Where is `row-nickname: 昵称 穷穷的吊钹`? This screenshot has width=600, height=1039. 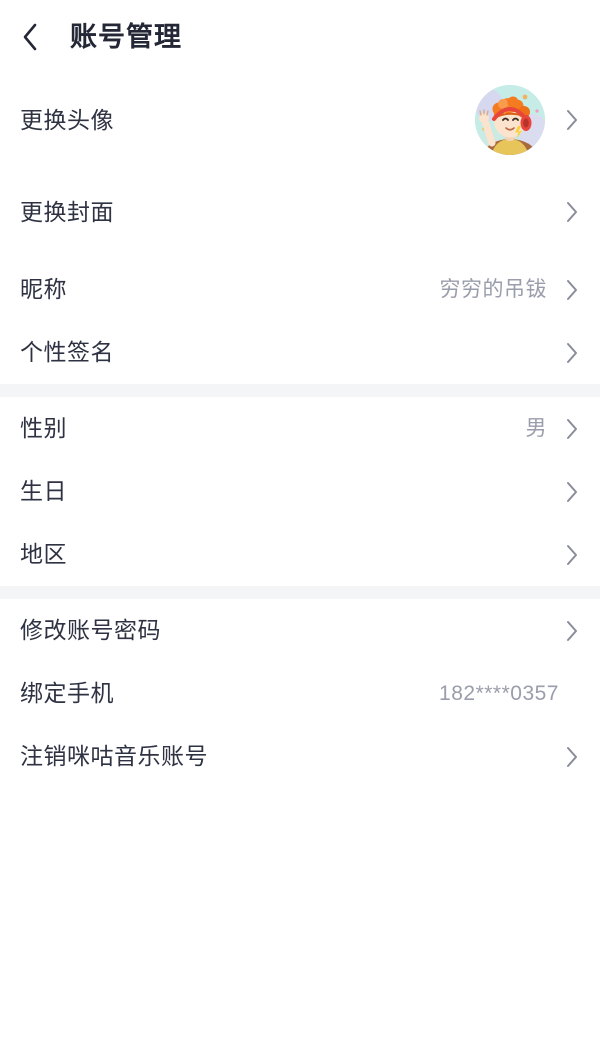 row-nickname: 昵称 穷穷的吊钹 is located at coordinates (300, 289).